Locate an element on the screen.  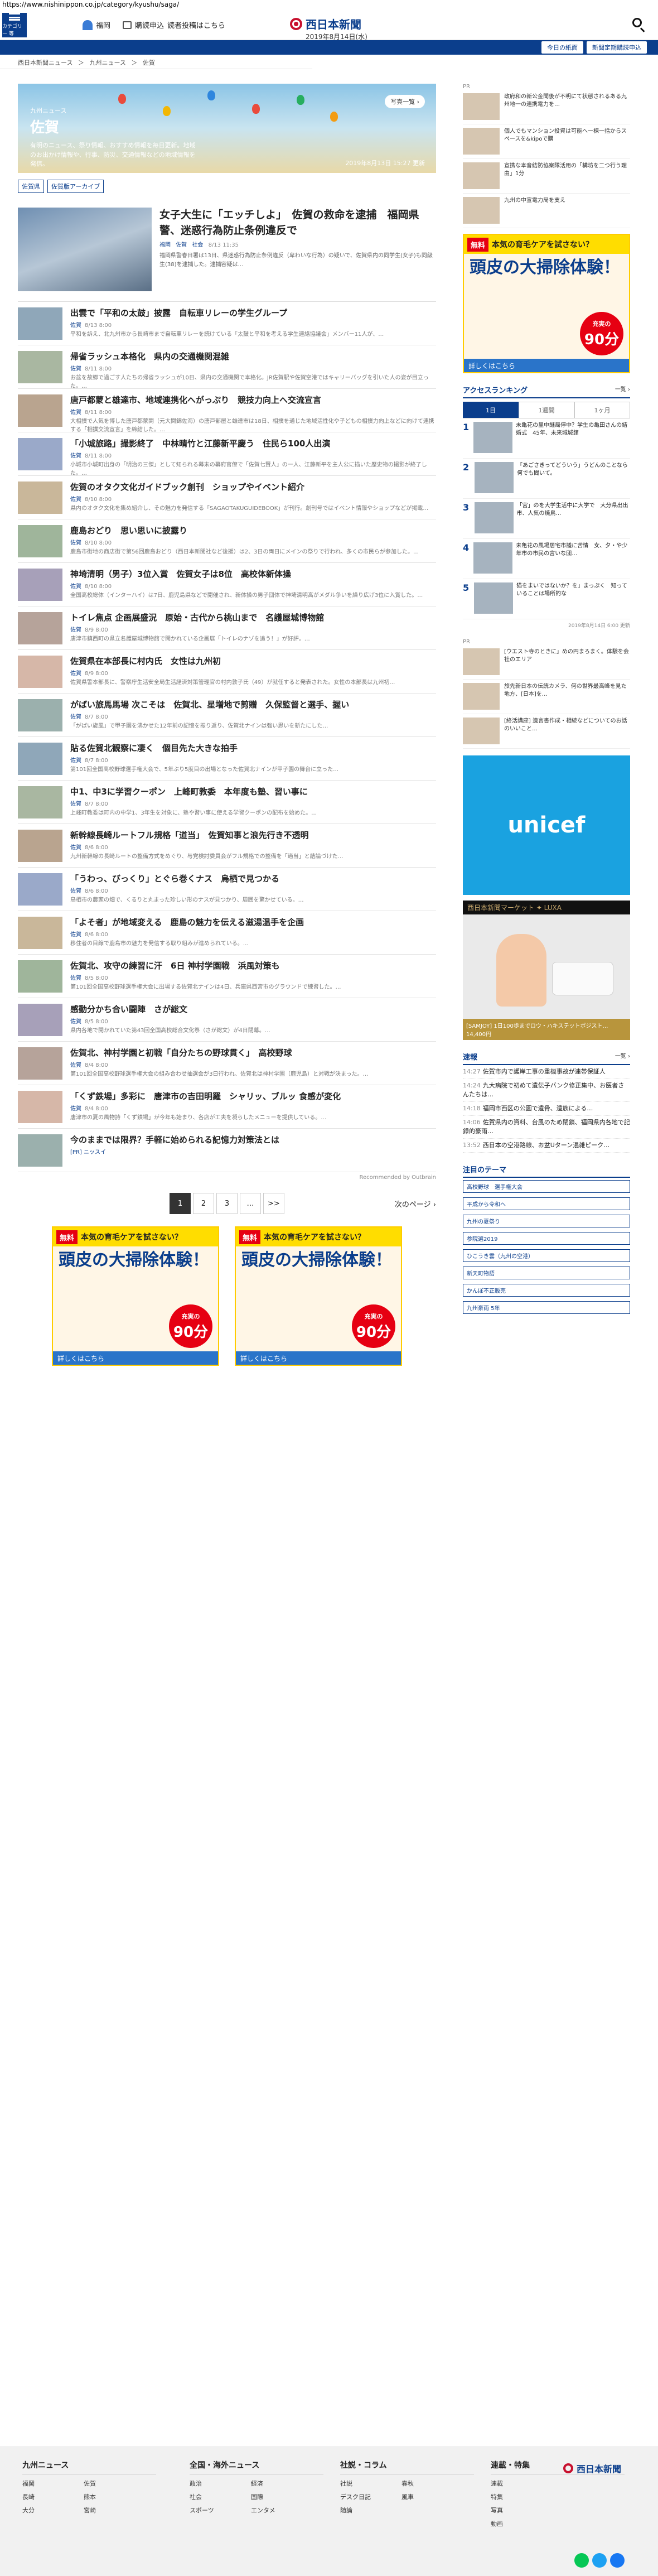
subscribe-link: 購読申込 読者投稿はこちら is located at coordinates (174, 25).